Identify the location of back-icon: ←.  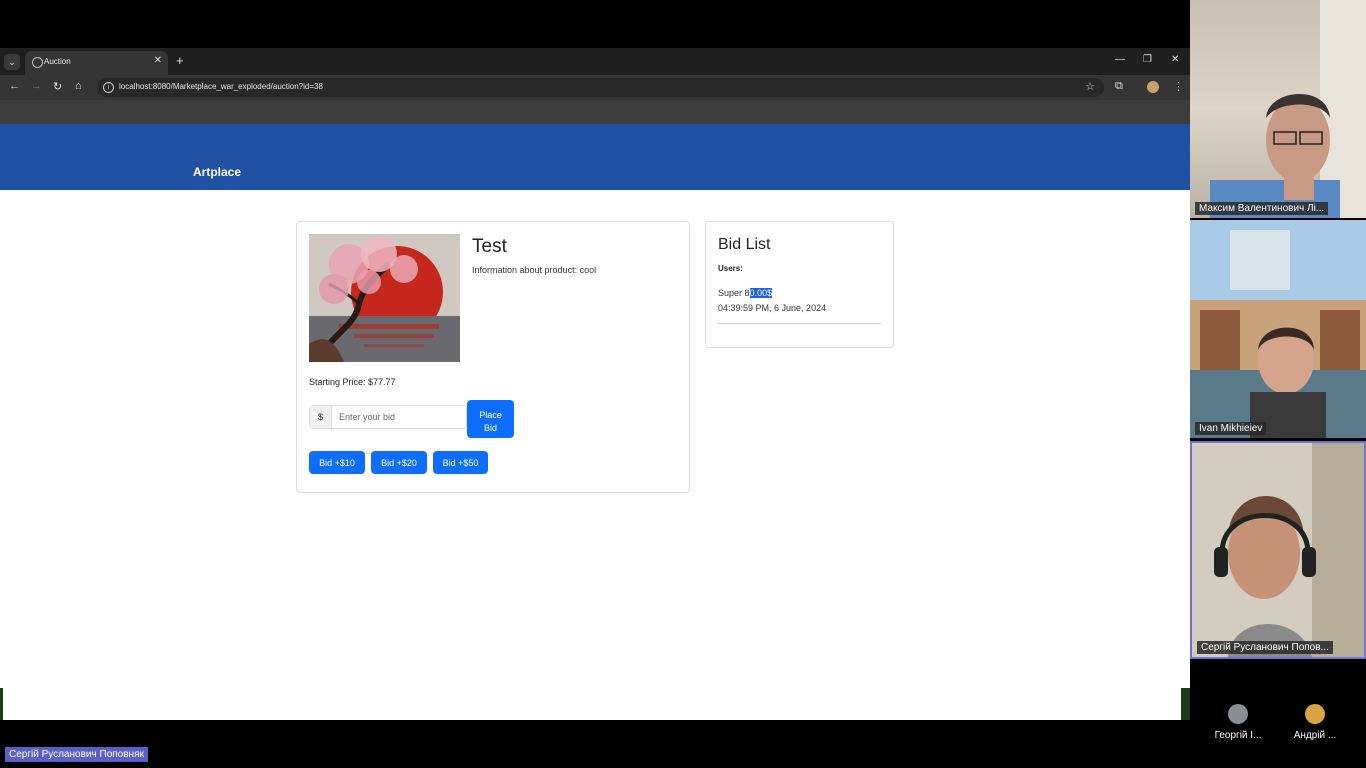
(14, 86).